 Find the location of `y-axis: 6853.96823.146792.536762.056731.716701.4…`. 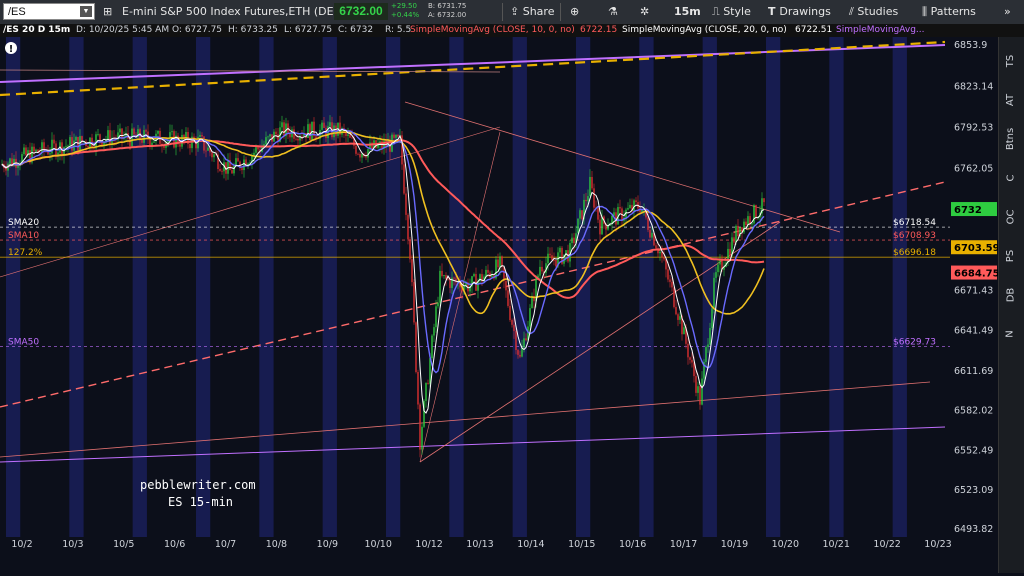

y-axis: 6853.96823.146792.536762.056731.716701.4… is located at coordinates (974, 305).